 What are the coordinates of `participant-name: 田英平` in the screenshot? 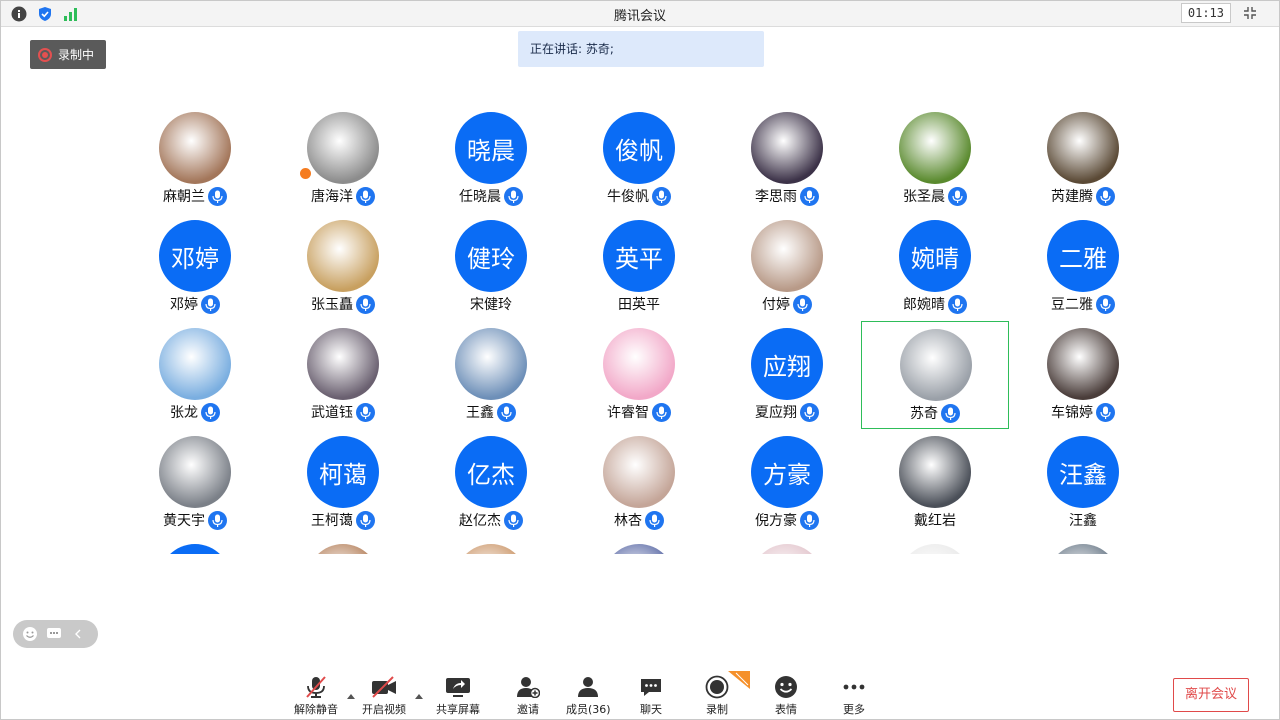 It's located at (639, 305).